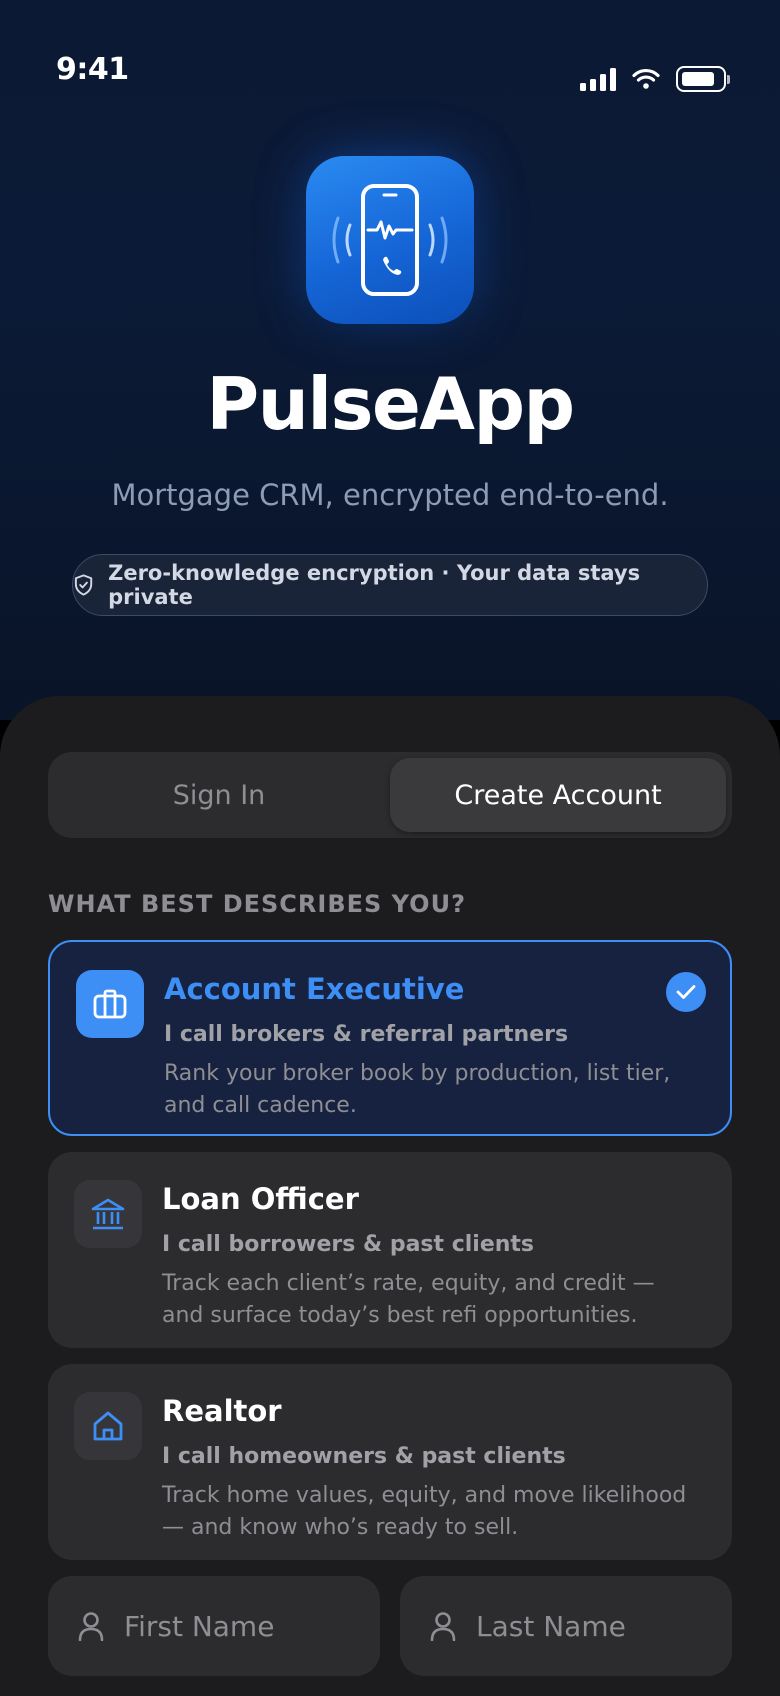 This screenshot has height=1696, width=780. I want to click on role-subtitle: I call brokers & referral partners, so click(366, 1034).